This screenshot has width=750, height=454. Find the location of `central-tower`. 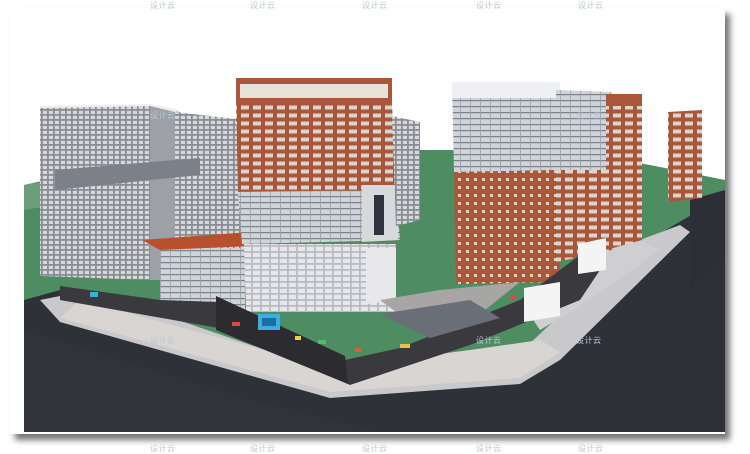

central-tower is located at coordinates (328, 195).